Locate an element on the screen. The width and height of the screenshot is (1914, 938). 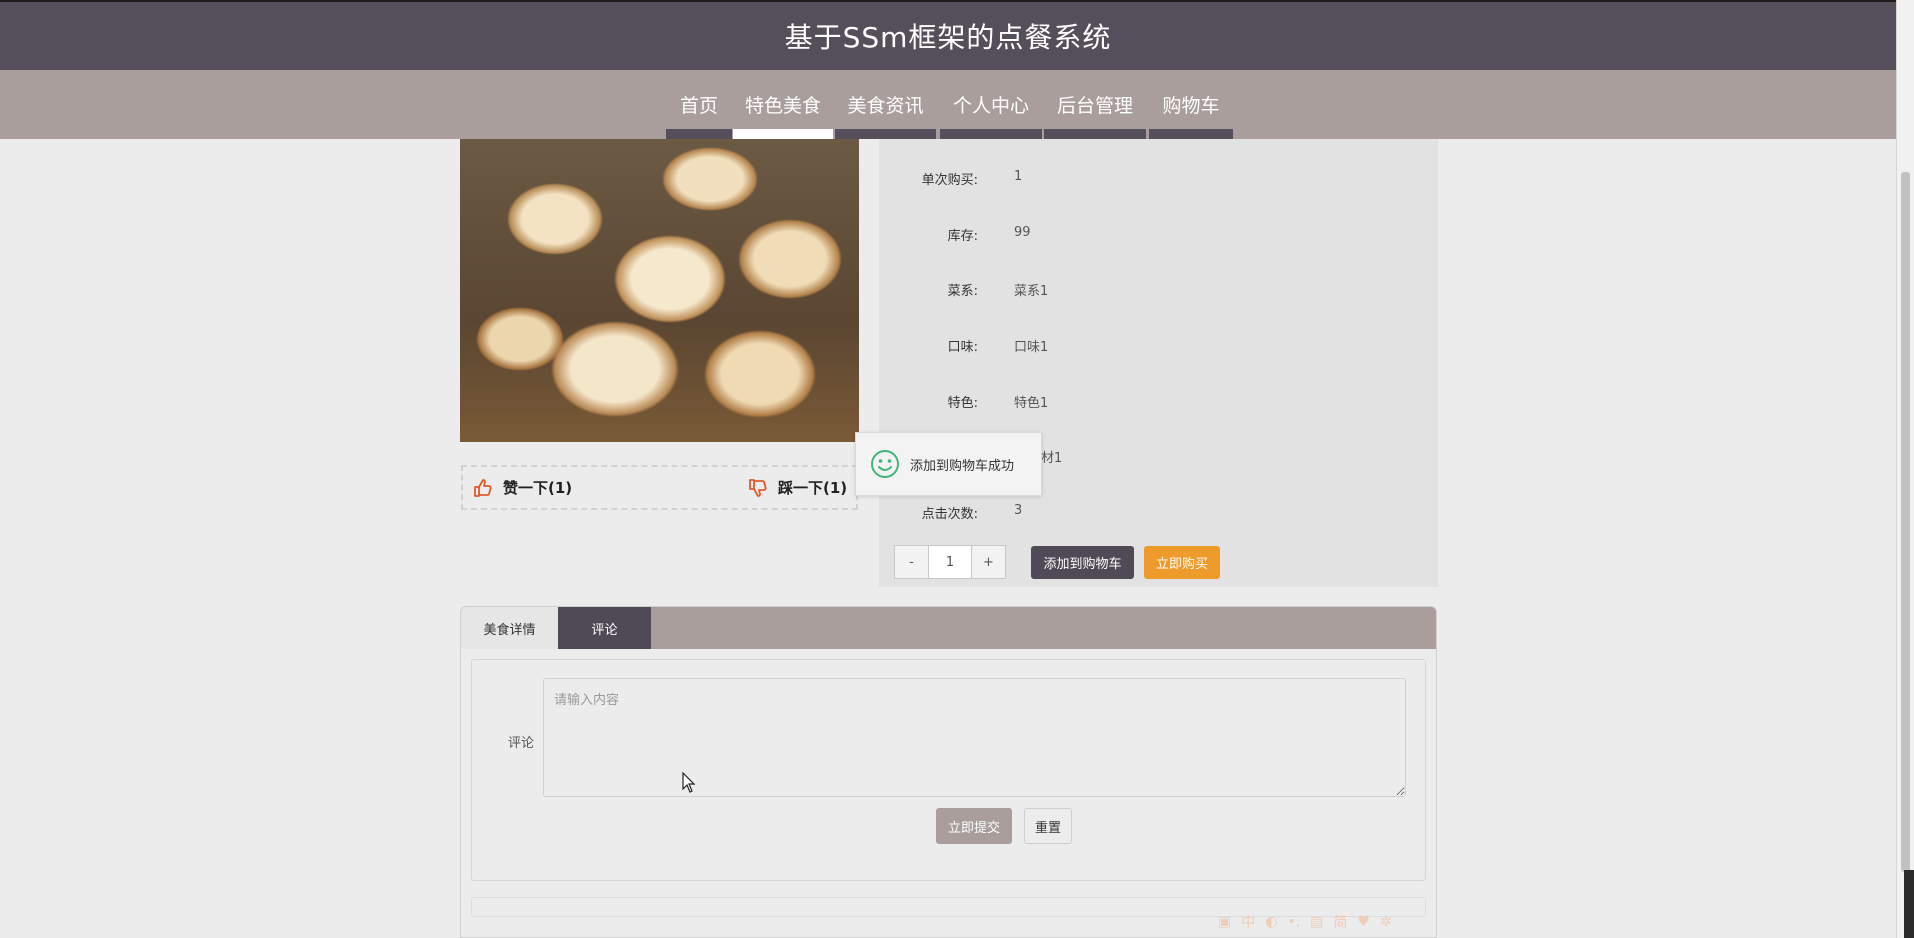
nav-item-cart: 购物车 is located at coordinates (1191, 104).